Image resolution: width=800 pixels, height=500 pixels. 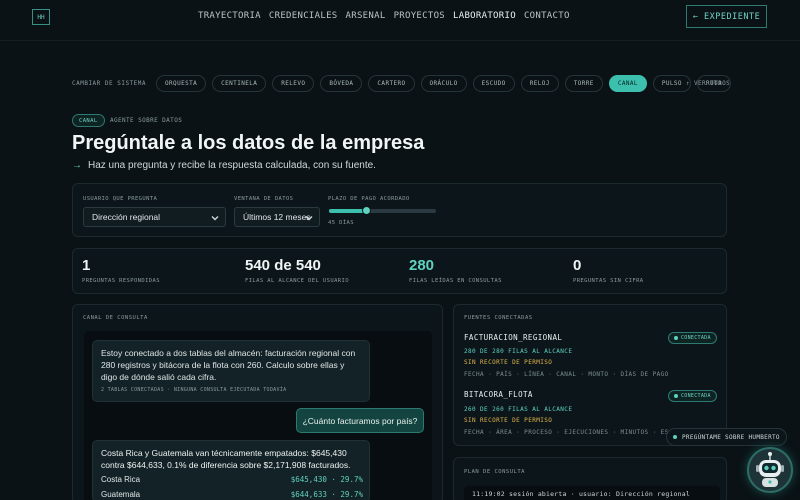 What do you see at coordinates (518, 351) in the screenshot?
I see `source-rows: 280 DE 280 FILAS AL ALCANCE` at bounding box center [518, 351].